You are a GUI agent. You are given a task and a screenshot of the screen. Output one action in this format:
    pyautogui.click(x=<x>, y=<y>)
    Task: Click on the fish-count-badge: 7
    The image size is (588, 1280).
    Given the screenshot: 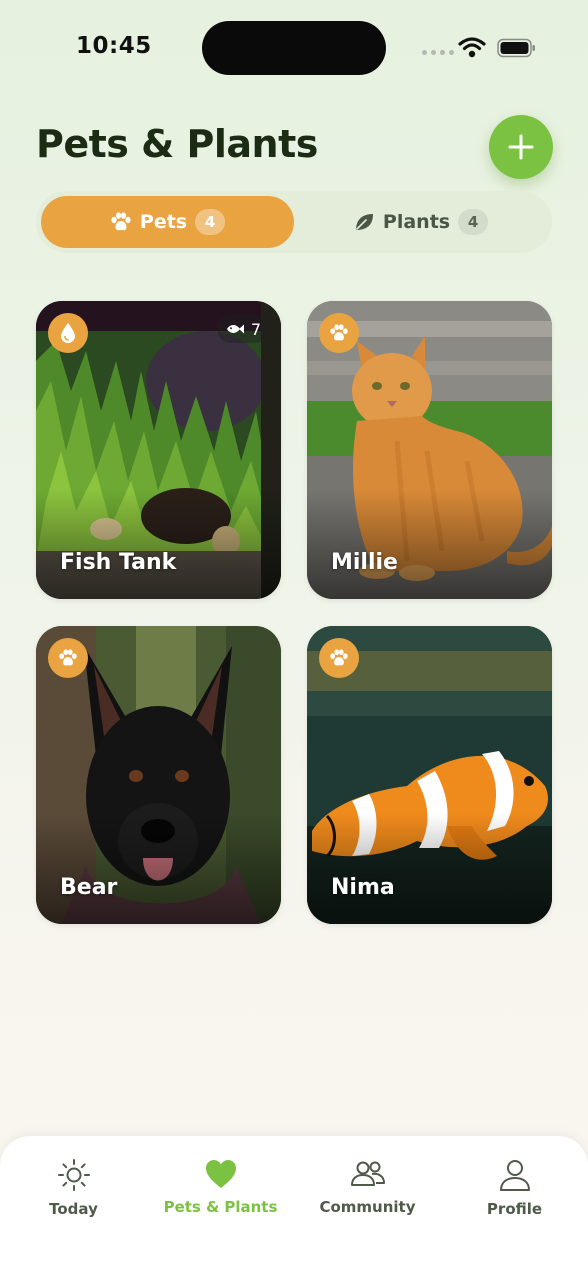 What is the action you would take?
    pyautogui.click(x=242, y=329)
    